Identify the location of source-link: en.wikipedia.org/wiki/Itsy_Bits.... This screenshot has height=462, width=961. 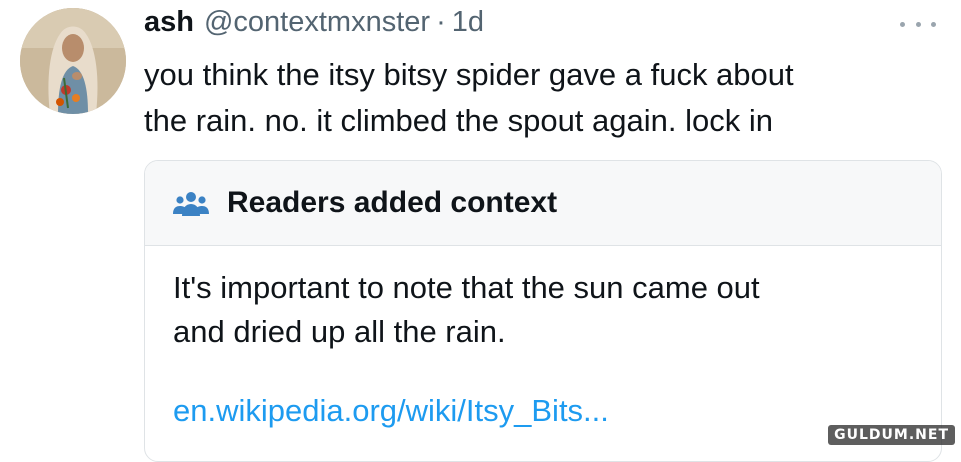
(391, 411).